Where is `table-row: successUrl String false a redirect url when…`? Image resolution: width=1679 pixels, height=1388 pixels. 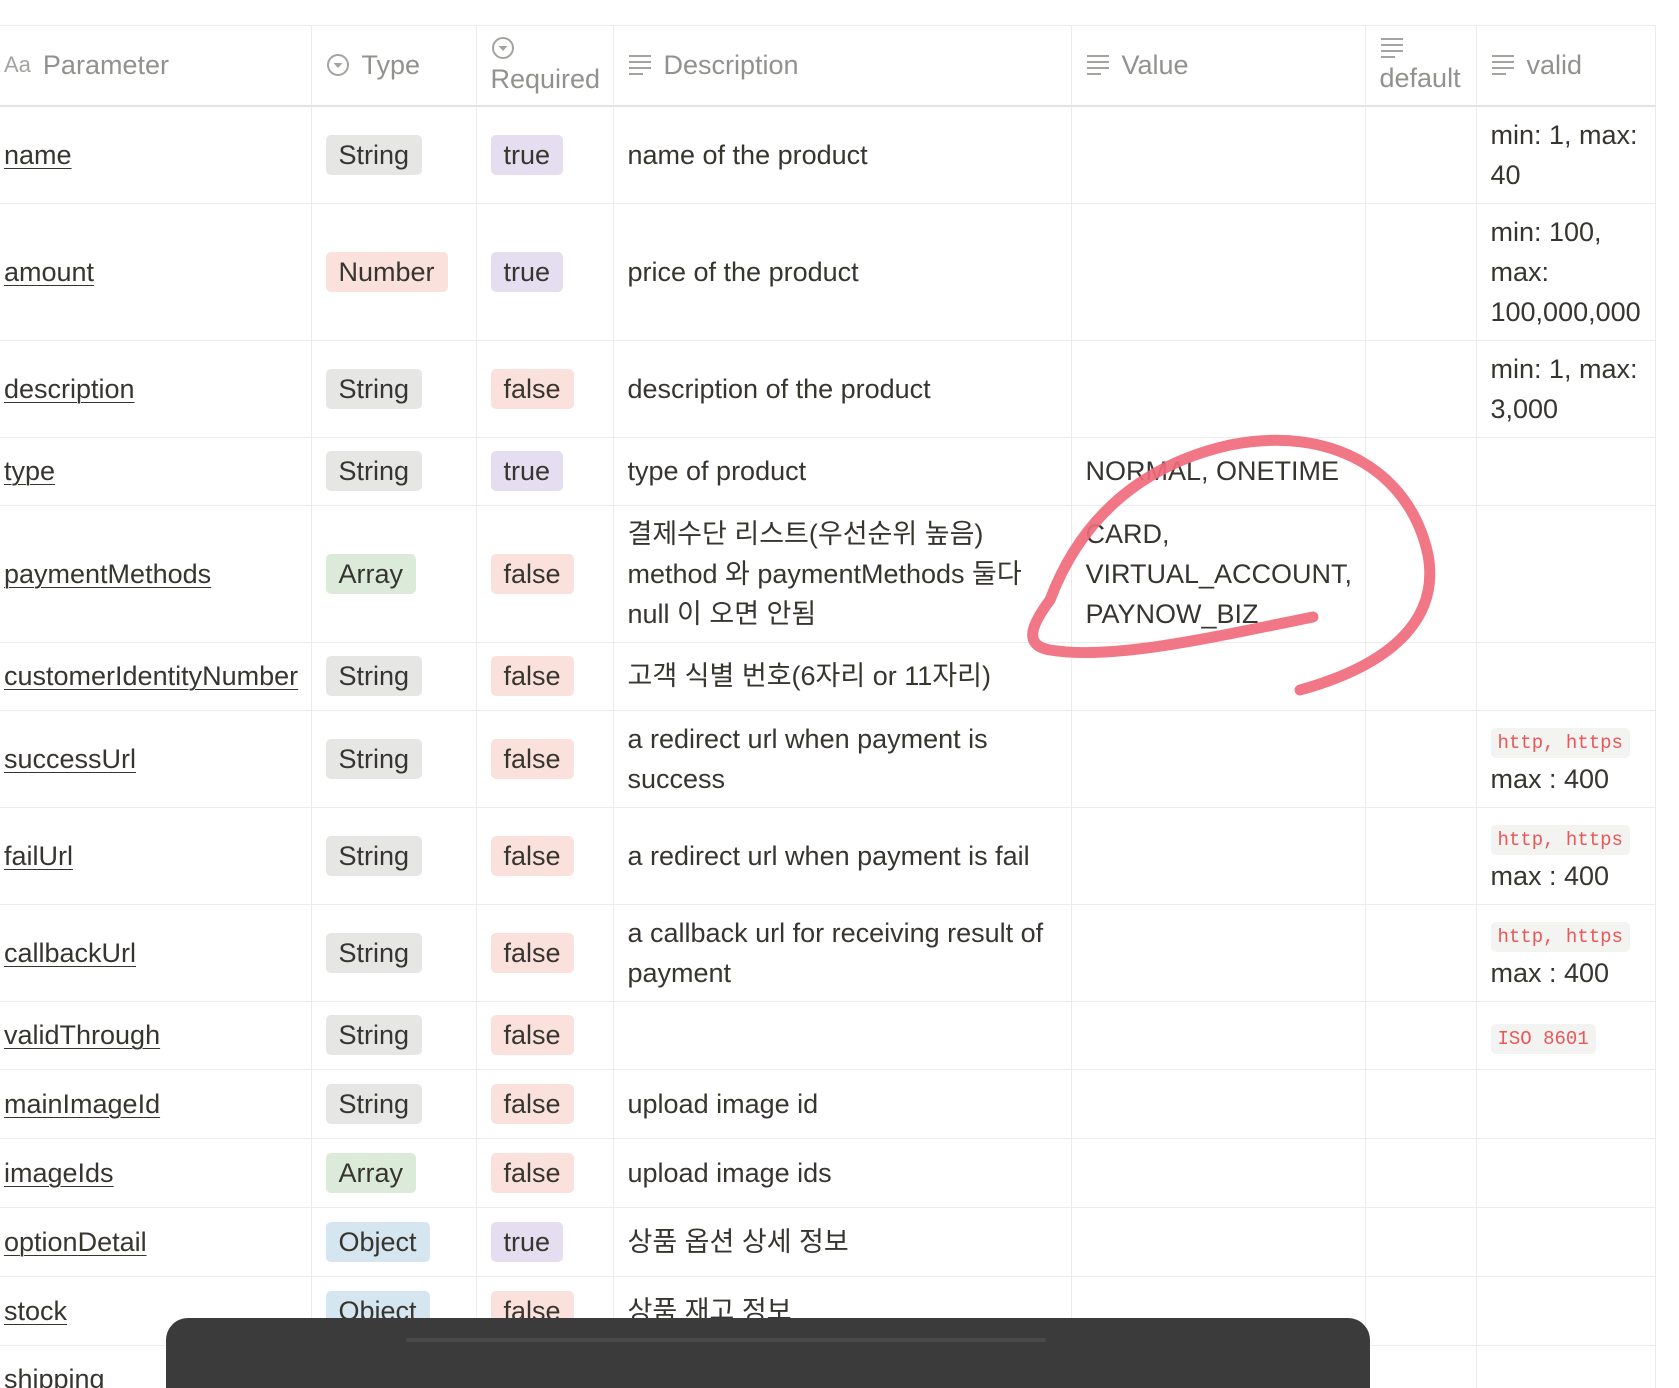
table-row: successUrl String false a redirect url when… is located at coordinates (828, 759).